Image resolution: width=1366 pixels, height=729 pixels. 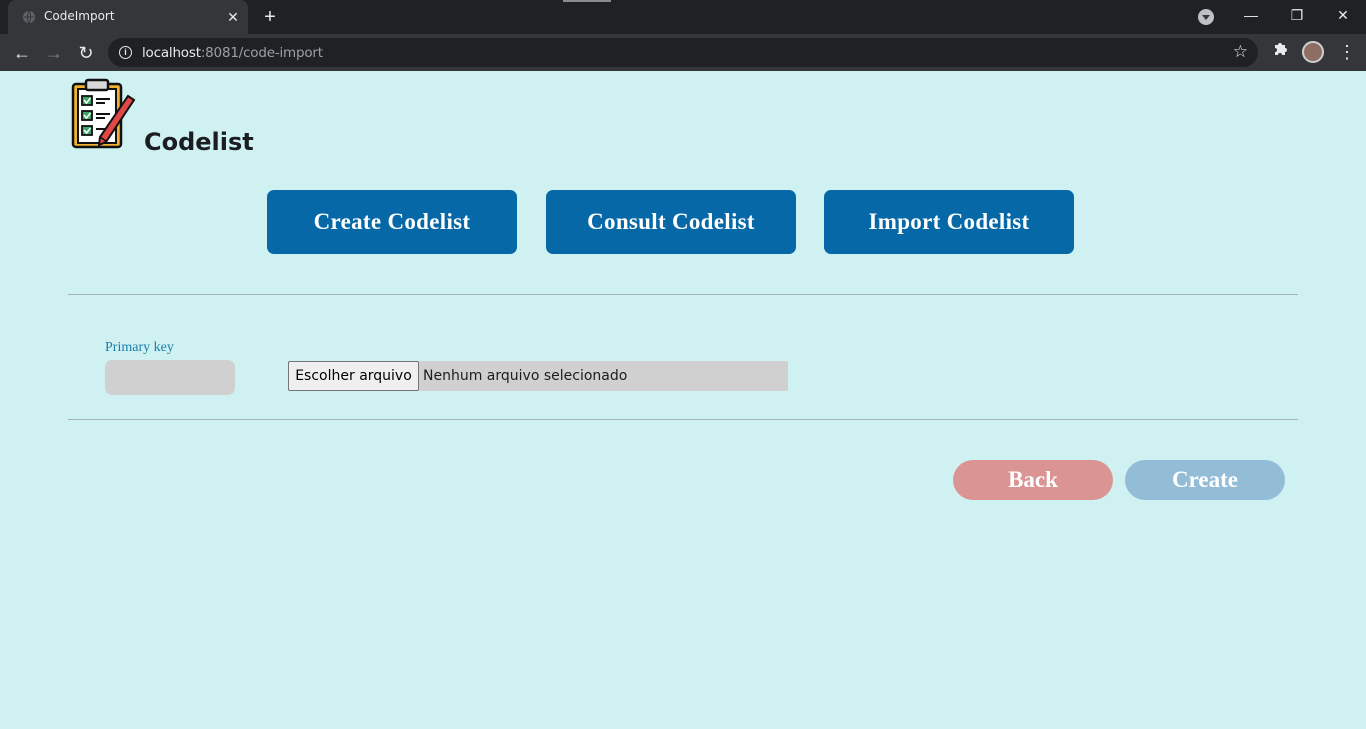 What do you see at coordinates (233, 17) in the screenshot?
I see `tab-close-icon: ✕` at bounding box center [233, 17].